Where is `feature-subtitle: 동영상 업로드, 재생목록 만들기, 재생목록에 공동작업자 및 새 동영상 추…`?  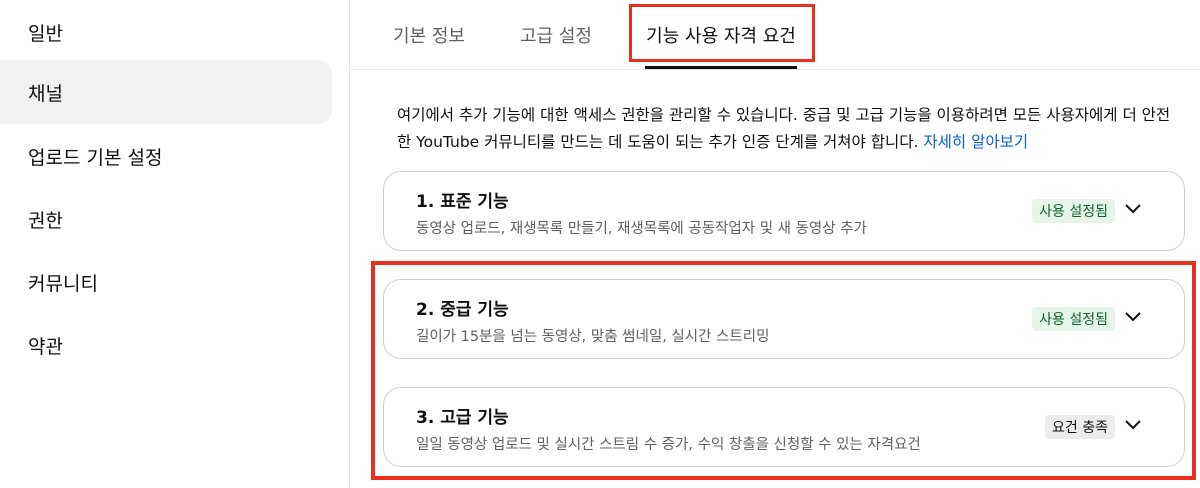 feature-subtitle: 동영상 업로드, 재생목록 만들기, 재생목록에 공동작업자 및 새 동영상 추… is located at coordinates (641, 229).